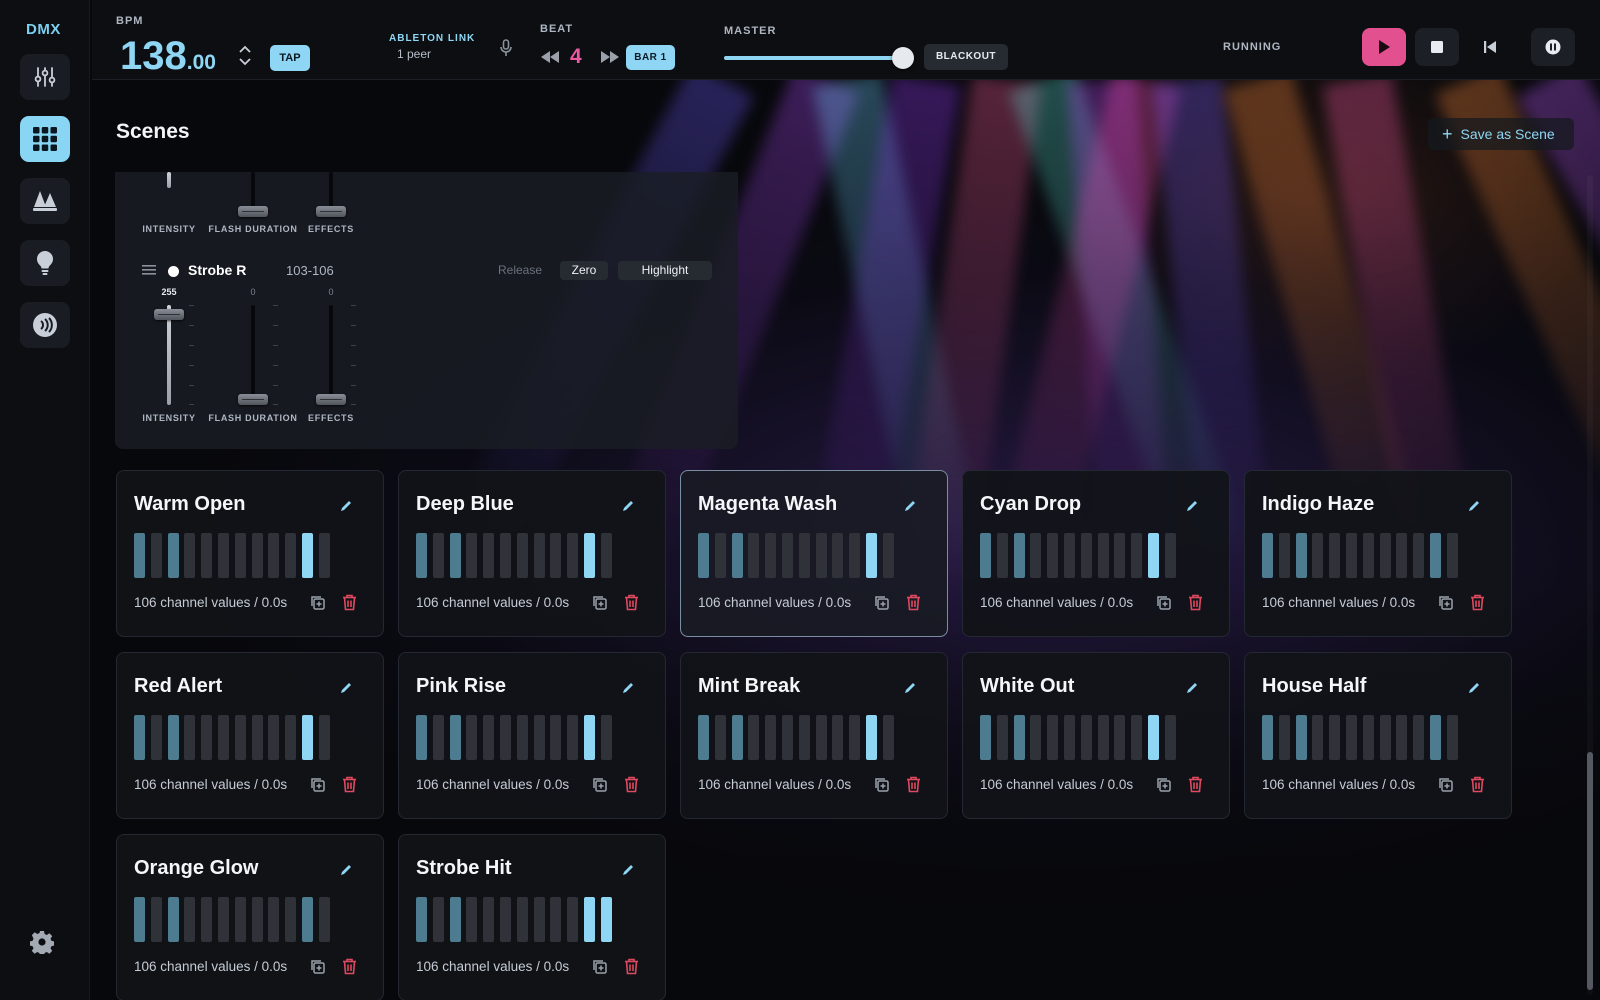 This screenshot has width=1600, height=1000. Describe the element at coordinates (331, 203) in the screenshot. I see `fader-effects-top: EFFECTS` at that location.